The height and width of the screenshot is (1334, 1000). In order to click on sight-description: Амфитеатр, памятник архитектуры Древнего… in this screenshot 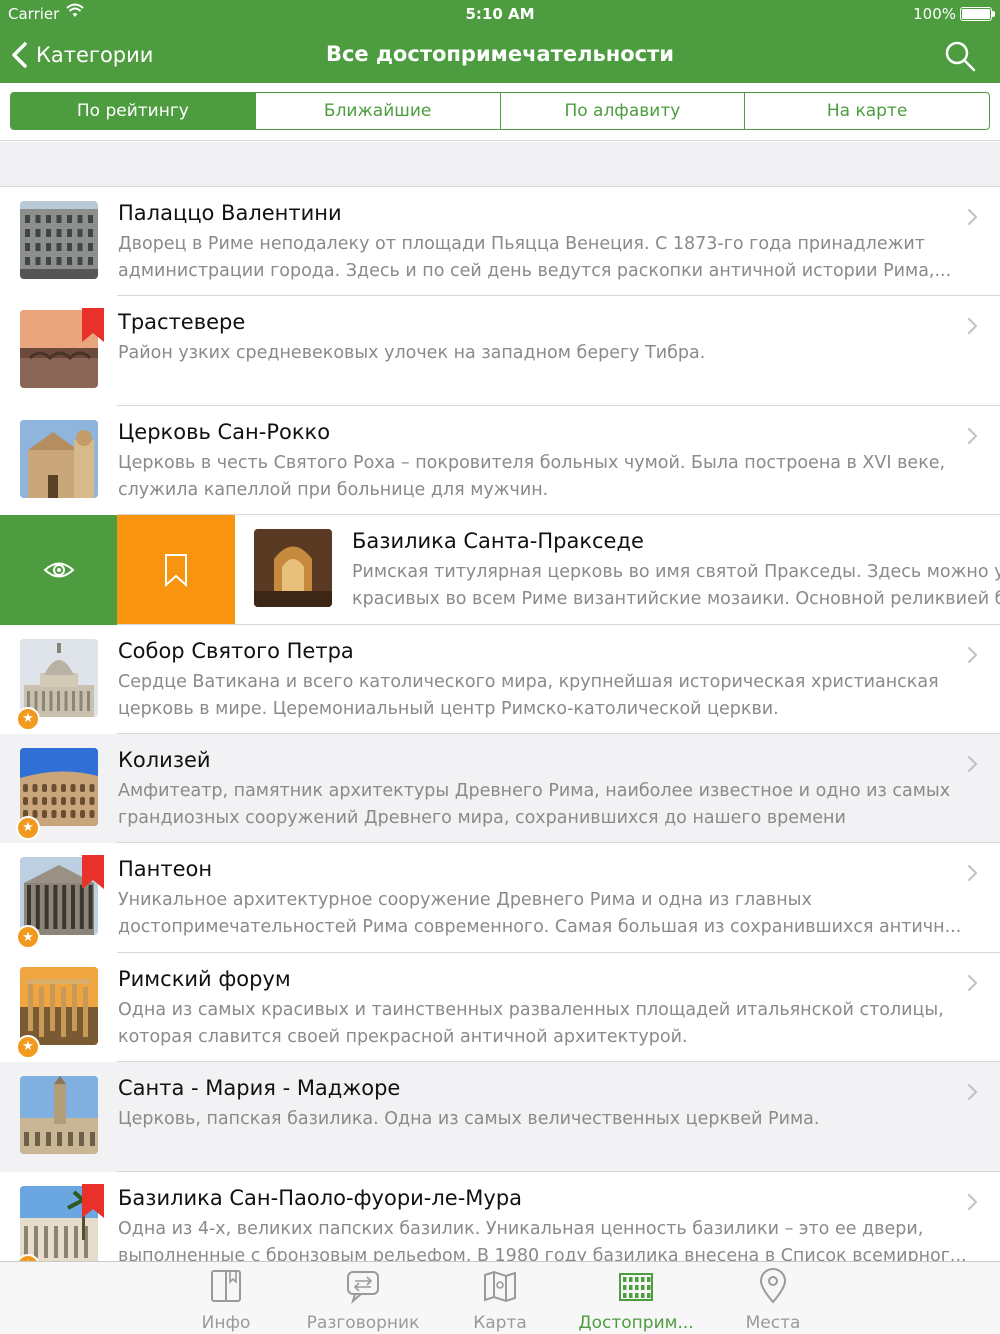, I will do `click(534, 804)`.